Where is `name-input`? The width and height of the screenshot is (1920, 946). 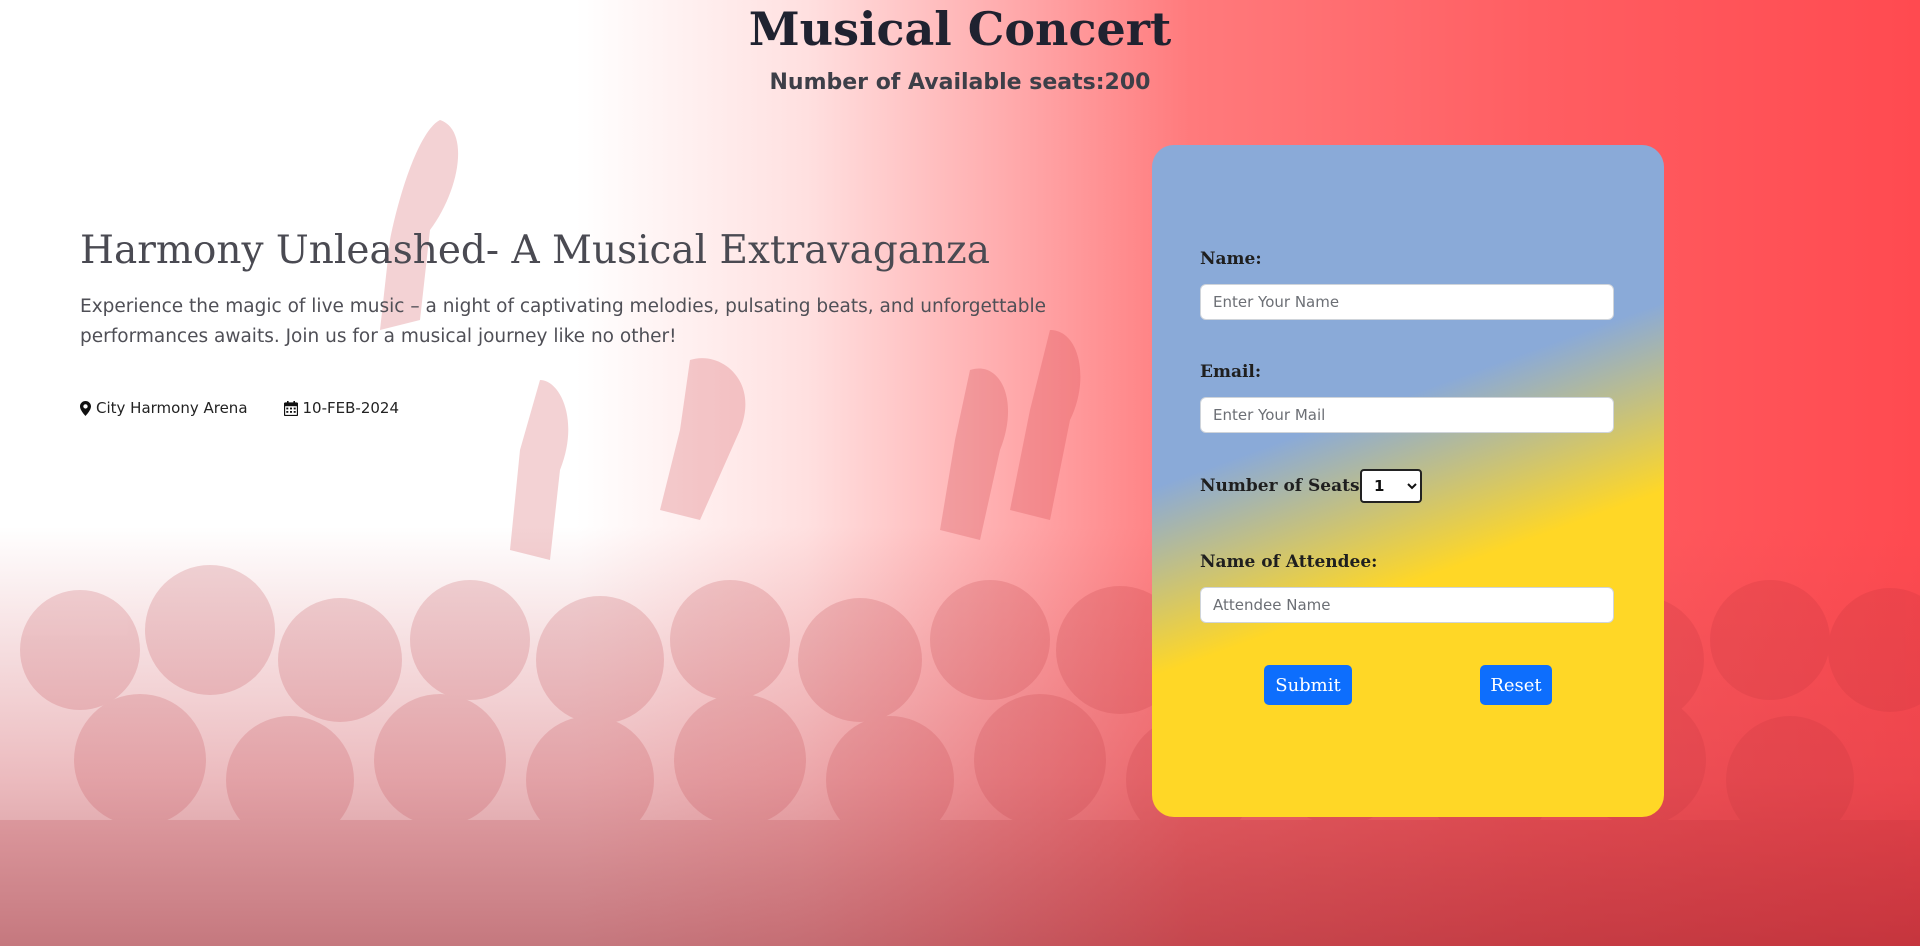 name-input is located at coordinates (1407, 302).